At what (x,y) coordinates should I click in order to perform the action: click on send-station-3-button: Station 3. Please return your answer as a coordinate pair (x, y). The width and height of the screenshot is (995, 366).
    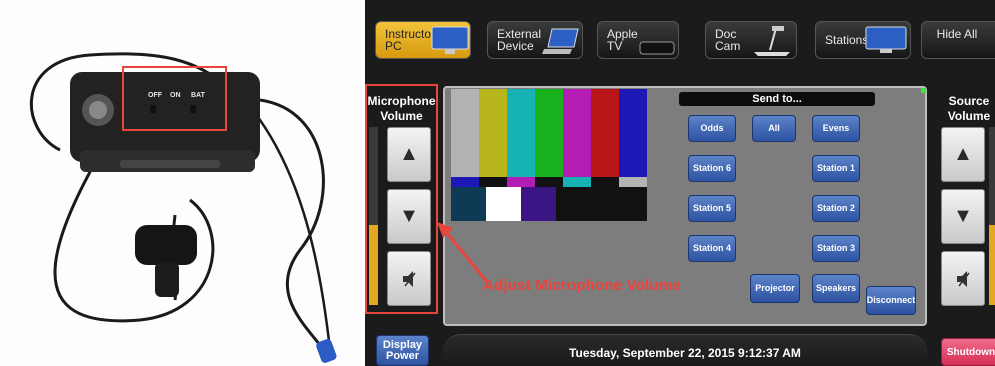
    Looking at the image, I should click on (836, 248).